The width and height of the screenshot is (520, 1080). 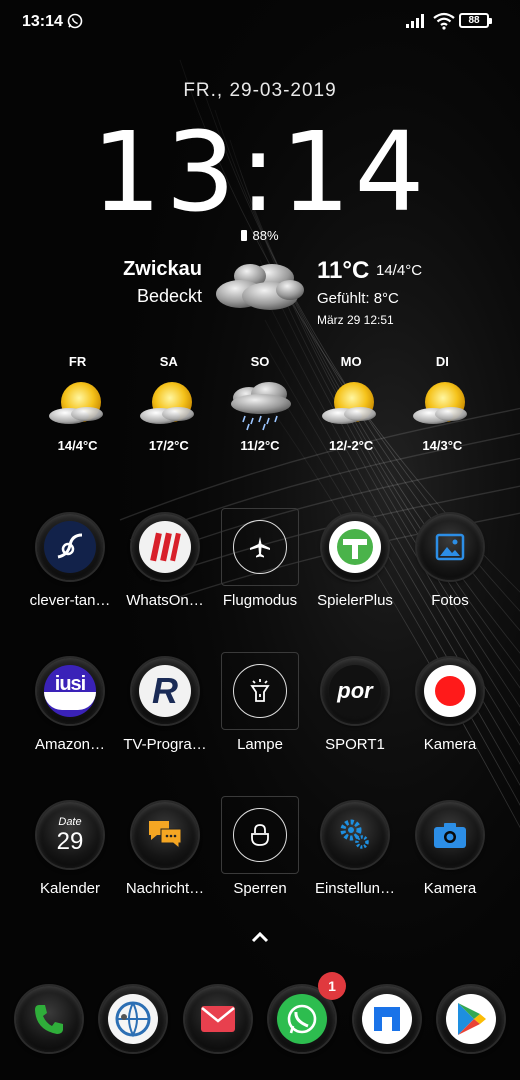 What do you see at coordinates (168, 361) in the screenshot?
I see `forecast-day-name: SA` at bounding box center [168, 361].